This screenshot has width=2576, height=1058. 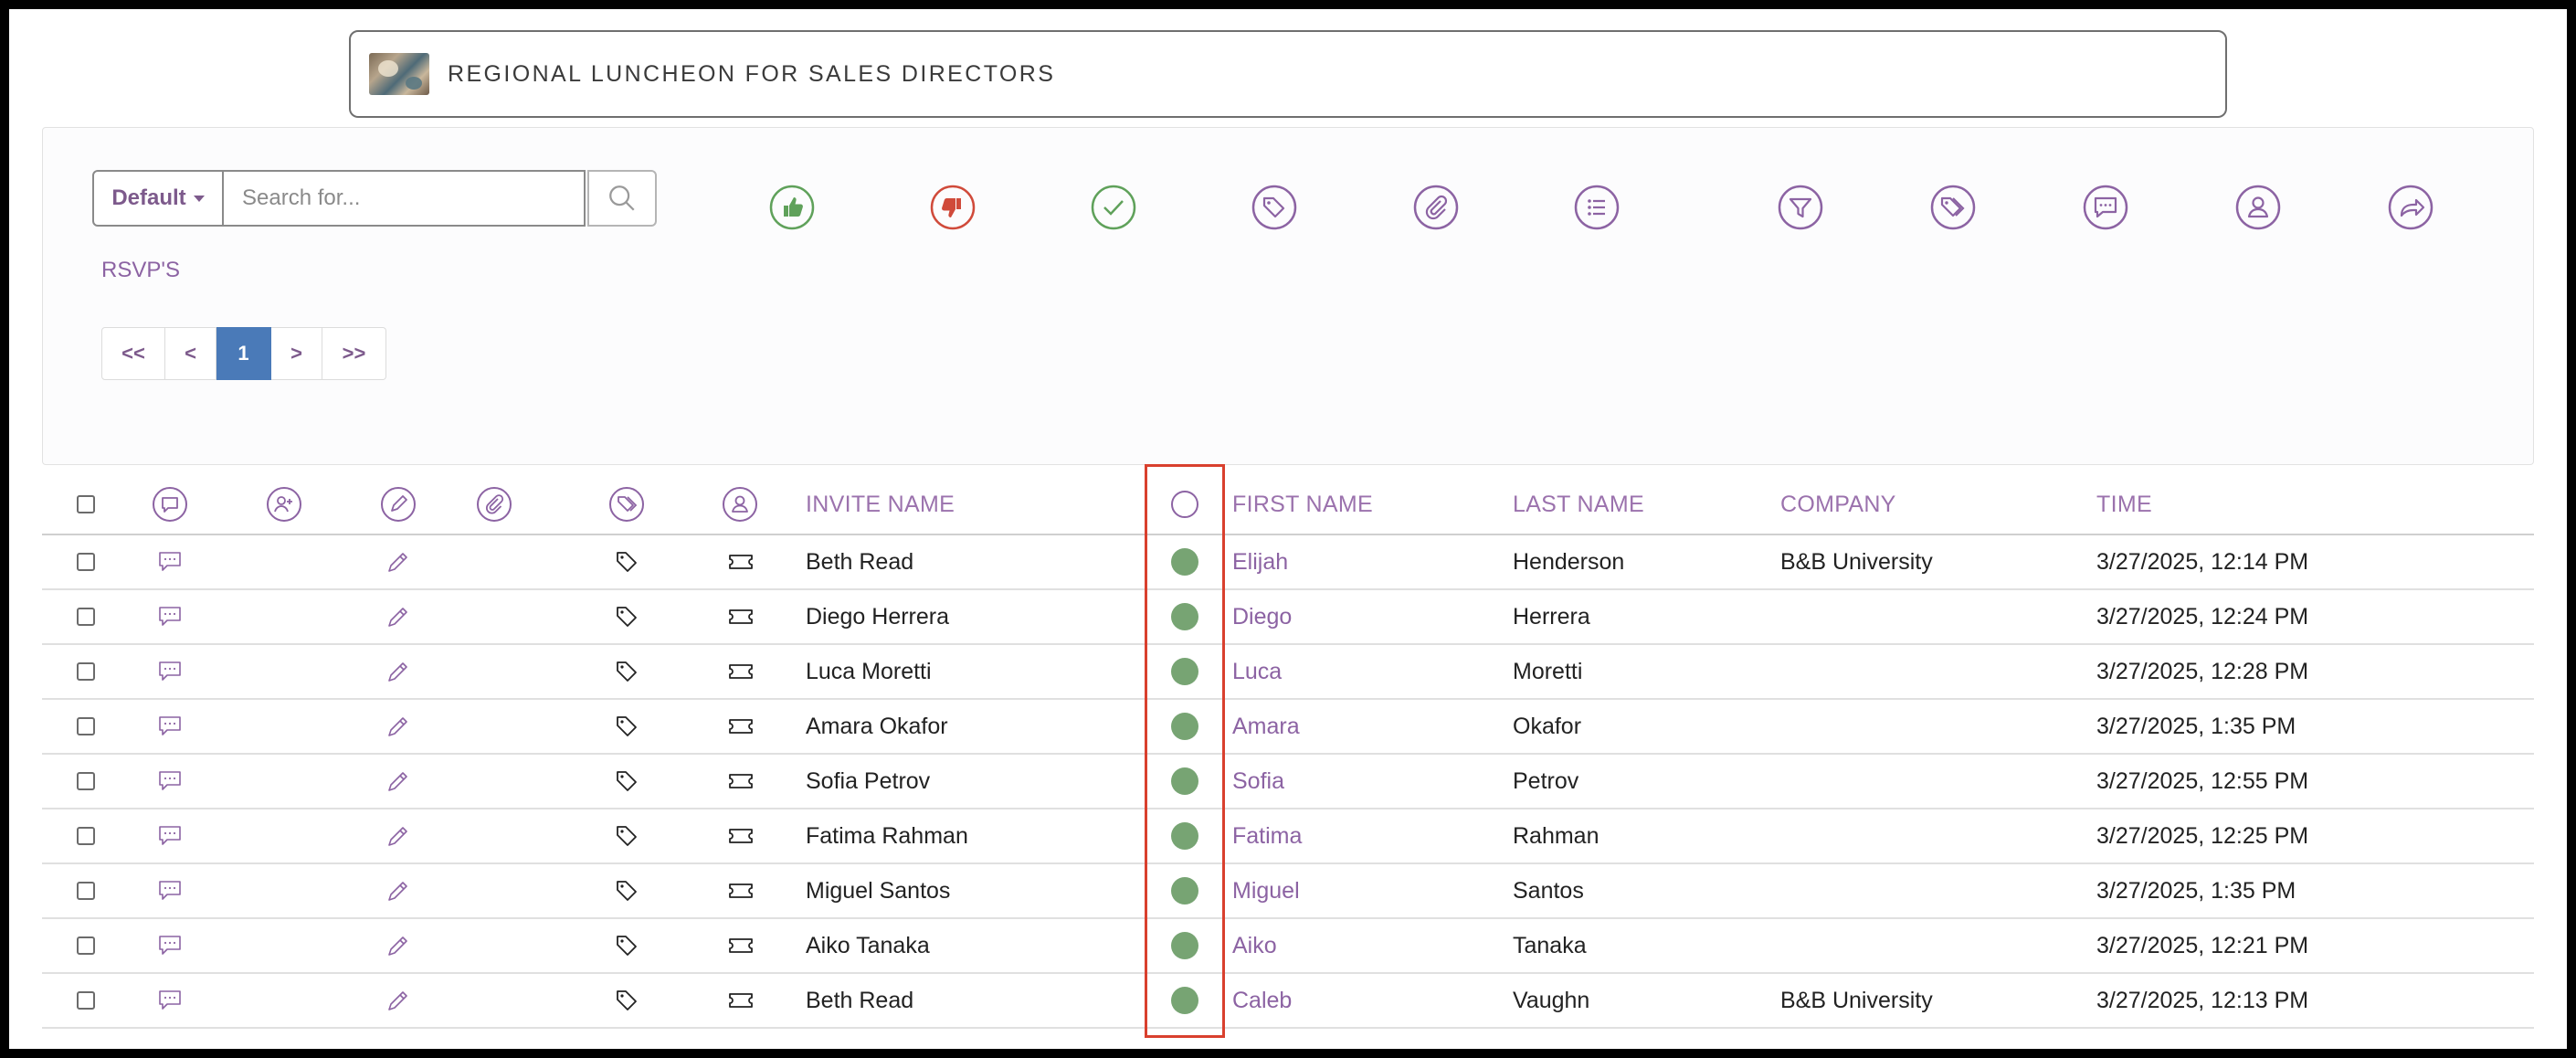 I want to click on rsvp-link: RSVP'S, so click(x=140, y=270).